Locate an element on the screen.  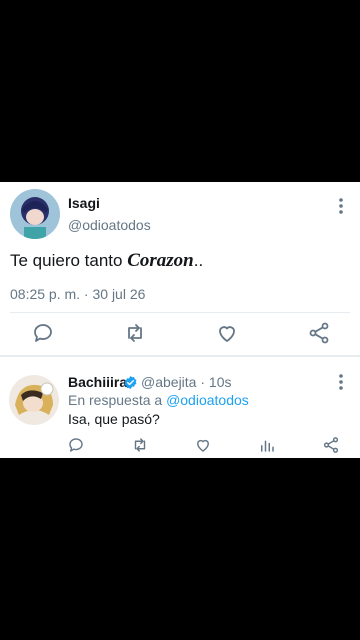
tweet-timestamp: 08:25 p. m. · 30 jul 26 is located at coordinates (77, 294).